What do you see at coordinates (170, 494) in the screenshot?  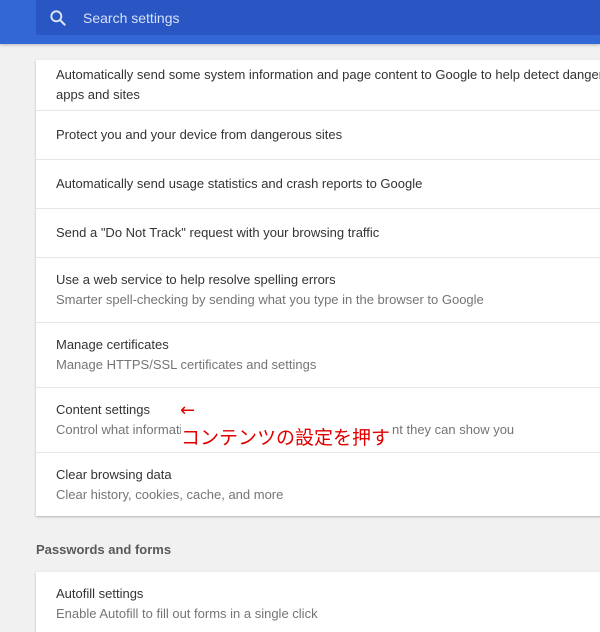 I see `row-sublabel: Clear history, cookies, cache, and more` at bounding box center [170, 494].